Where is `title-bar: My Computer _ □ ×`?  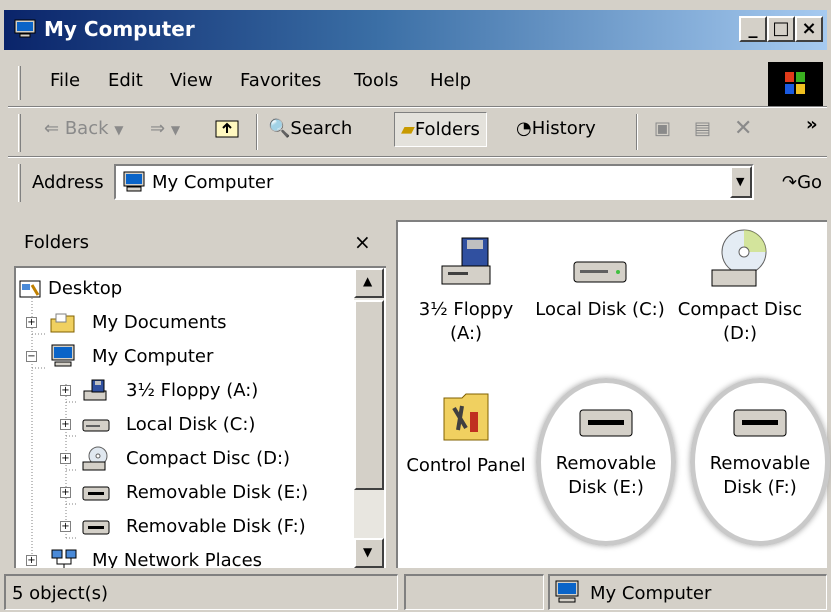 title-bar: My Computer _ □ × is located at coordinates (415, 30).